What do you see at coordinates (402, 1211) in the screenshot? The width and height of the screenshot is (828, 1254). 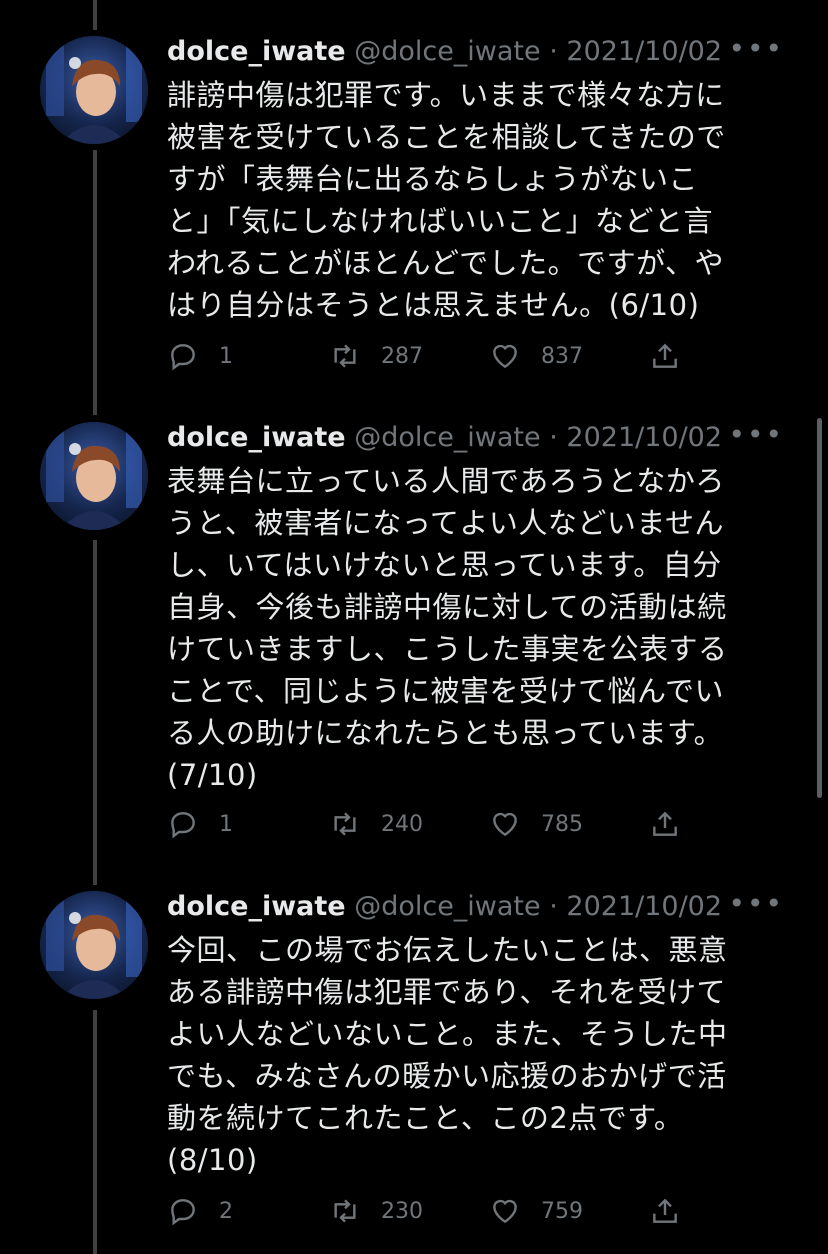 I see `retweet-count: 230` at bounding box center [402, 1211].